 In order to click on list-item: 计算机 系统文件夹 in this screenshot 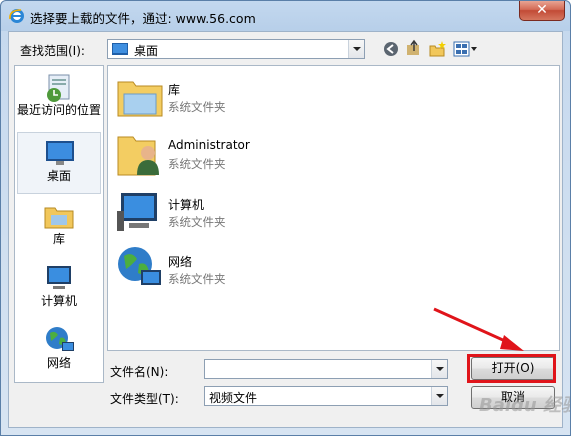, I will do `click(238, 213)`.